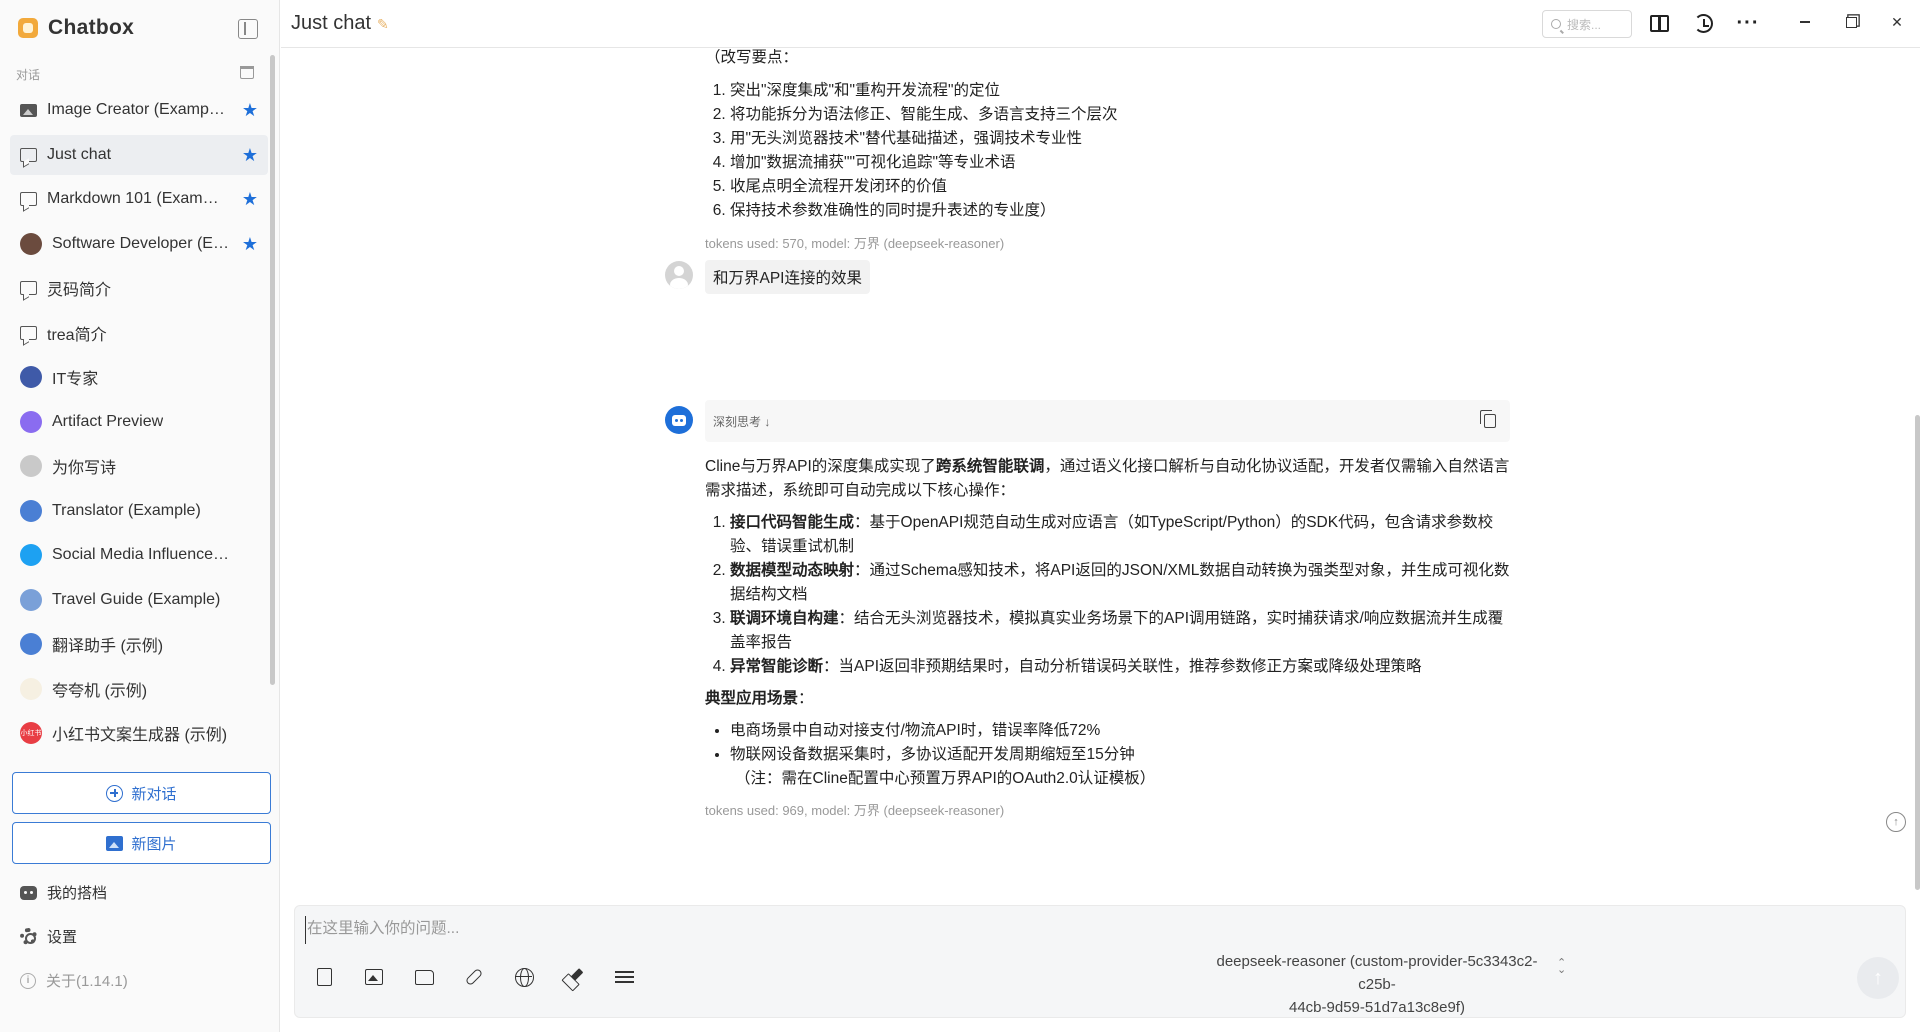 The width and height of the screenshot is (1920, 1032). I want to click on user-avatar-icon, so click(31, 466).